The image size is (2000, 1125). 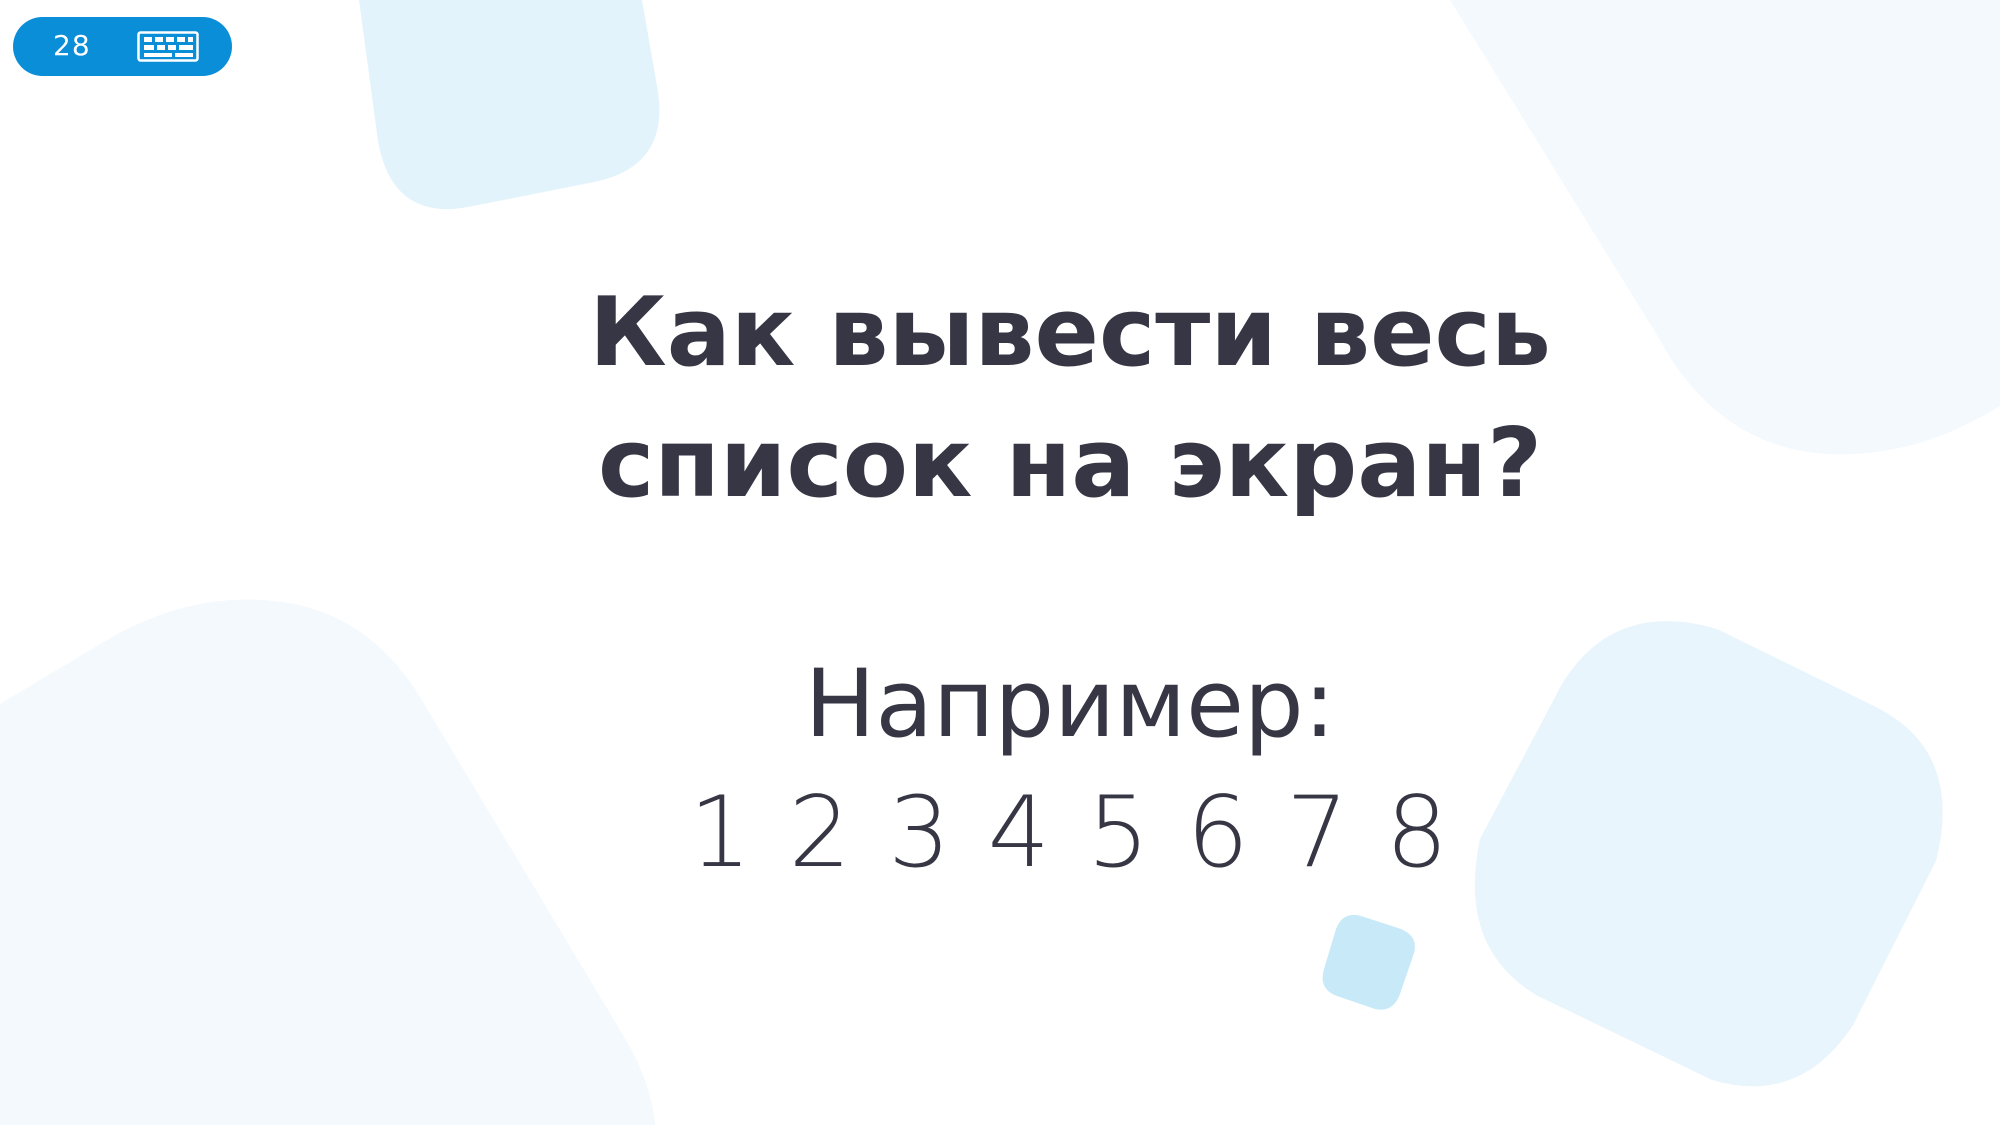 I want to click on example-values: 1 2 3 4 5 6 7 8, so click(x=1070, y=833).